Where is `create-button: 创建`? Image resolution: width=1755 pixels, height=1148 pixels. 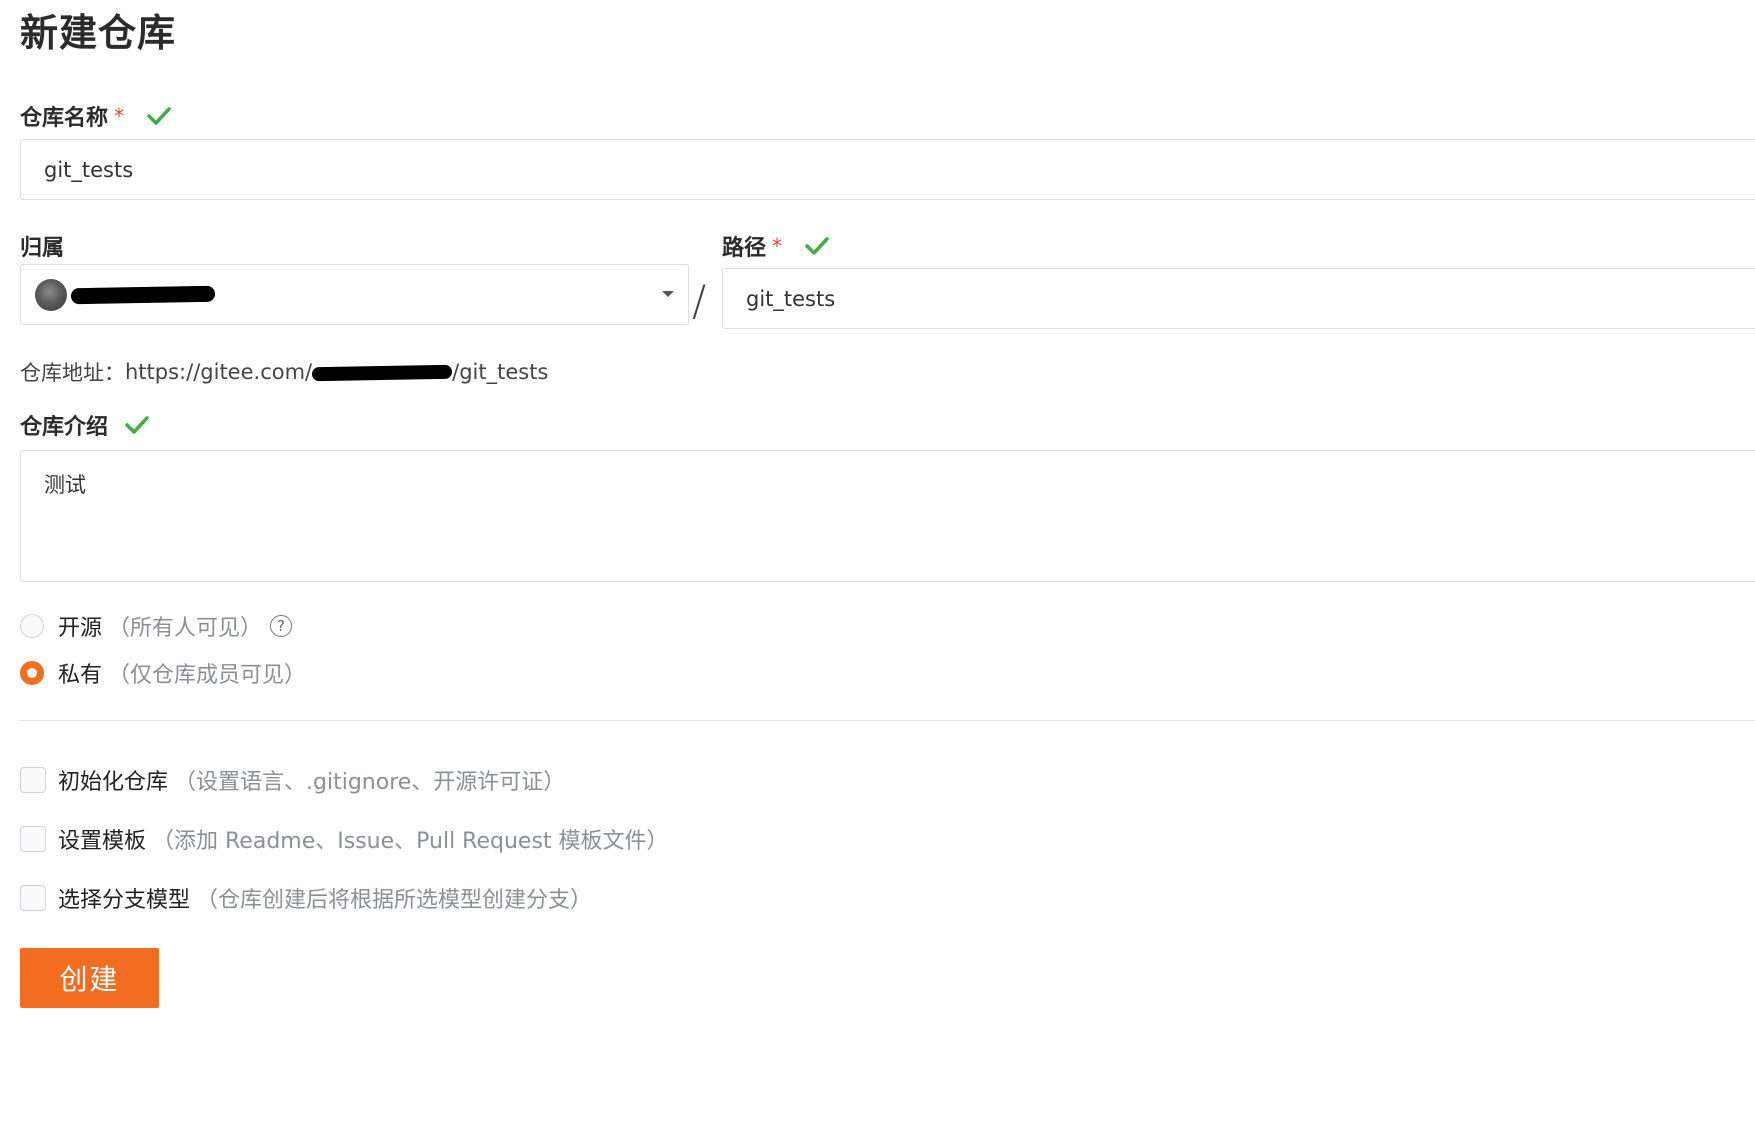 create-button: 创建 is located at coordinates (89, 978).